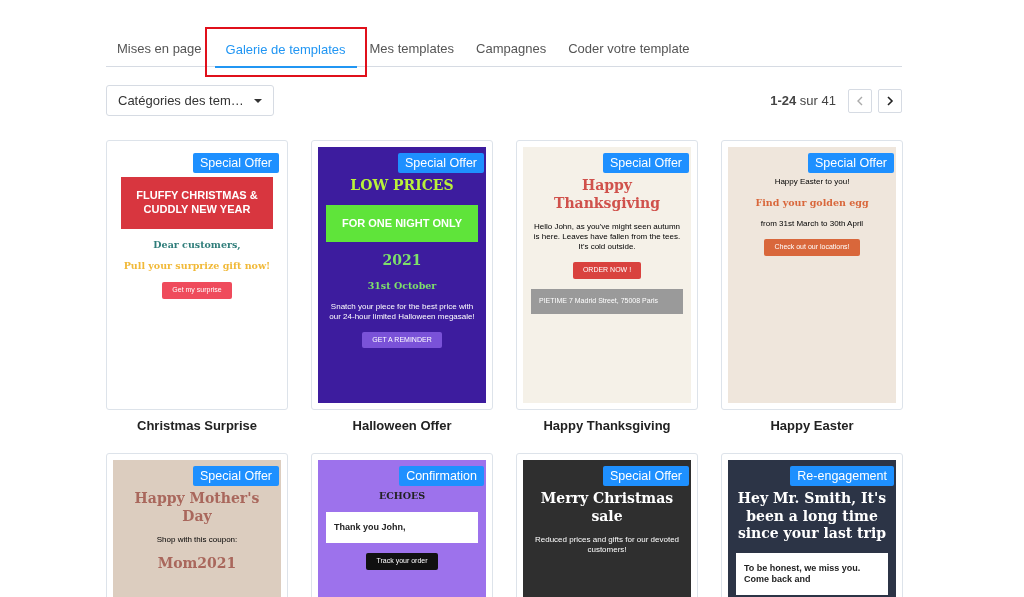  What do you see at coordinates (812, 223) in the screenshot?
I see `preview-text: from 31st March to 30th April` at bounding box center [812, 223].